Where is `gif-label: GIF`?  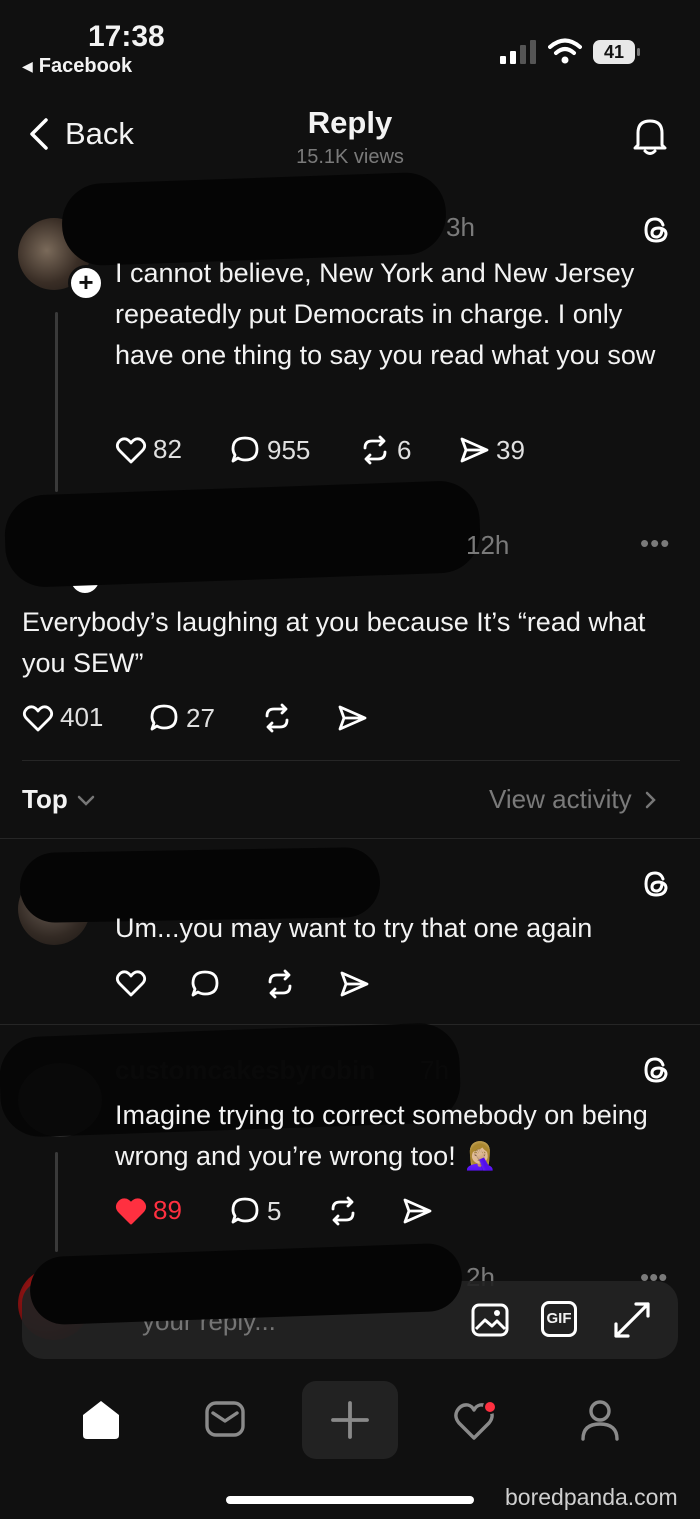
gif-label: GIF is located at coordinates (559, 1318).